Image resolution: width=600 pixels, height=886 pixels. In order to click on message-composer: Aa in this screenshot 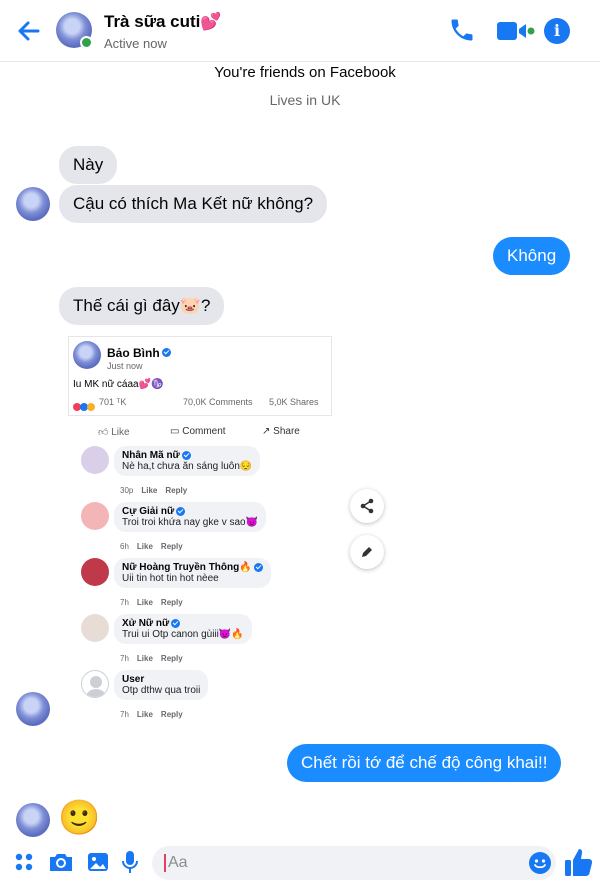, I will do `click(300, 862)`.